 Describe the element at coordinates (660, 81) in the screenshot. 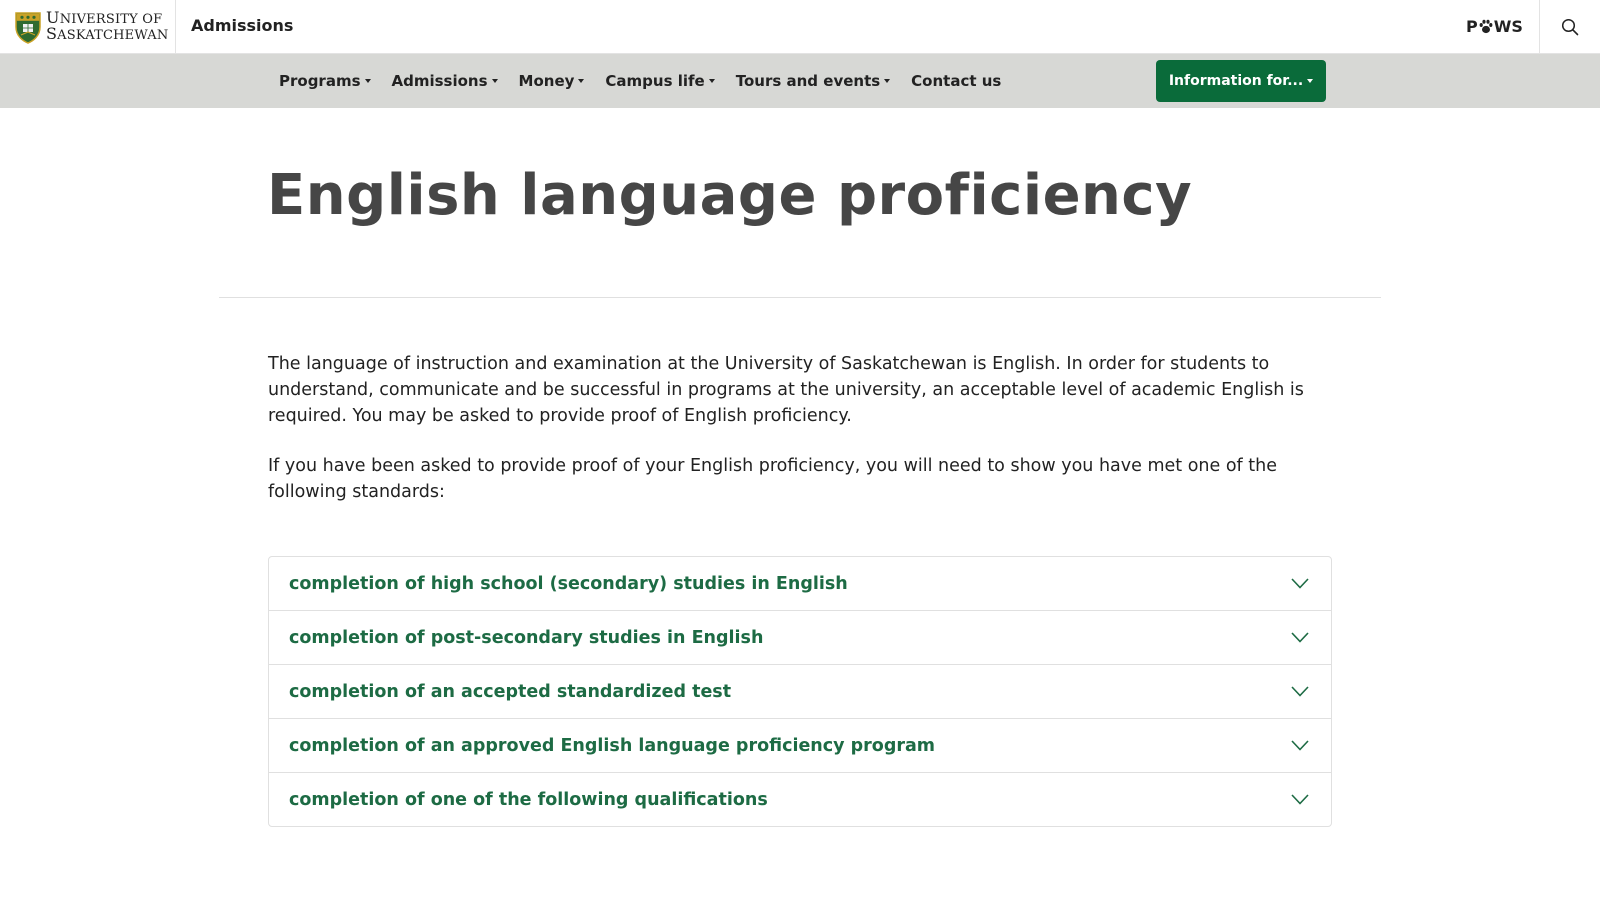

I see `nav-item-campus-life: Campus life` at that location.